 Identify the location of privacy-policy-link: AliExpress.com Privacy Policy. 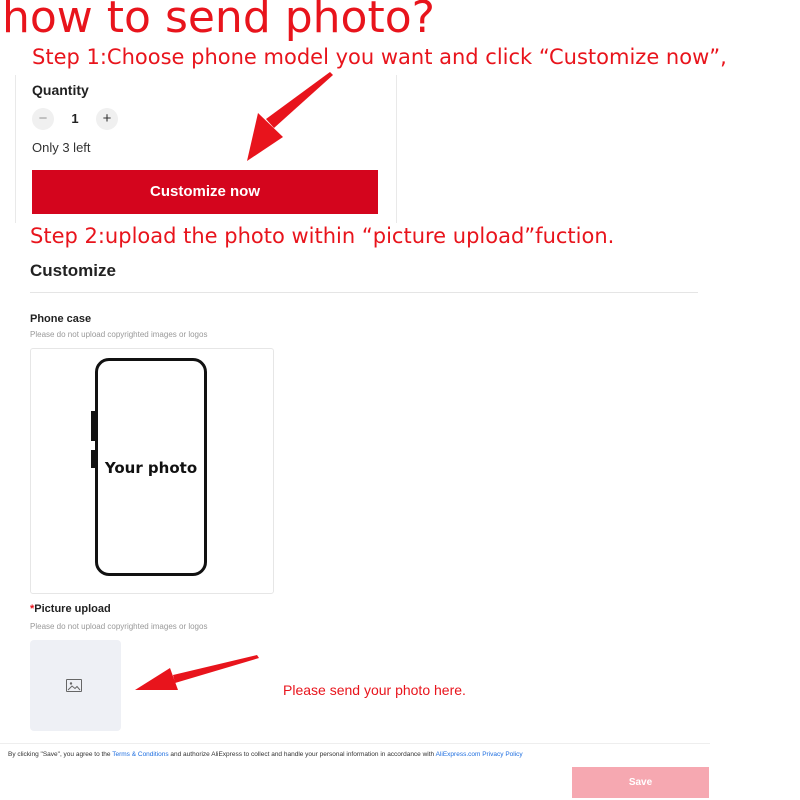
(479, 754).